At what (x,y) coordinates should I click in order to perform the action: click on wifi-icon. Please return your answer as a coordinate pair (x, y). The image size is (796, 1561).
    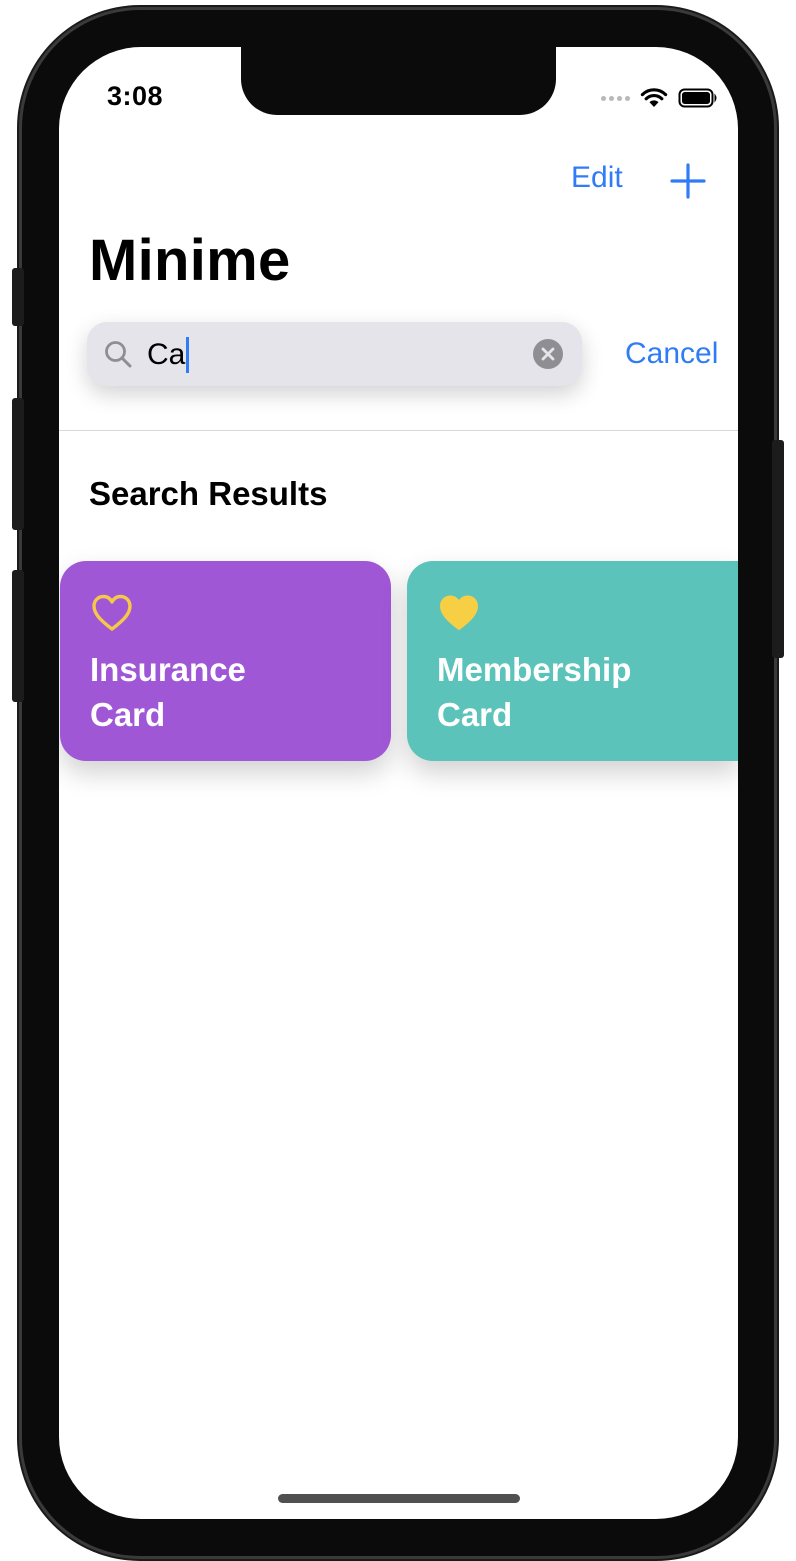
    Looking at the image, I should click on (654, 97).